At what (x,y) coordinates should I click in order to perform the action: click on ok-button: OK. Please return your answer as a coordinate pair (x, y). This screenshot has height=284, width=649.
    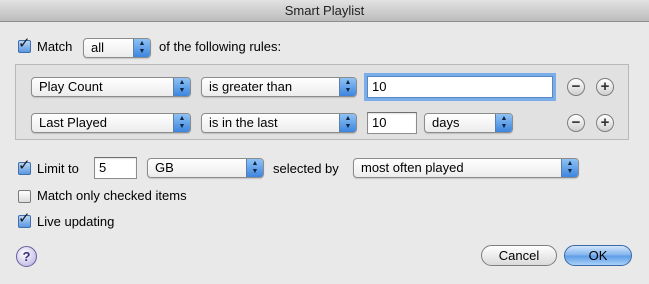
    Looking at the image, I should click on (598, 255).